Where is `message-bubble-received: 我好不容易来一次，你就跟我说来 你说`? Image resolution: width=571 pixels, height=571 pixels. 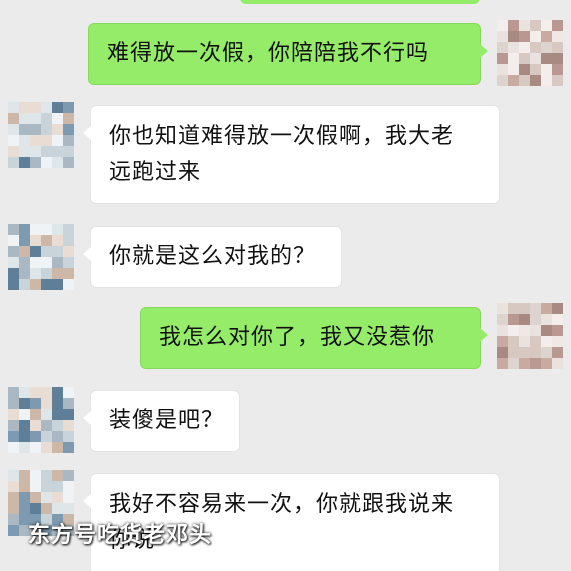 message-bubble-received: 我好不容易来一次，你就跟我说来 你说 is located at coordinates (291, 522).